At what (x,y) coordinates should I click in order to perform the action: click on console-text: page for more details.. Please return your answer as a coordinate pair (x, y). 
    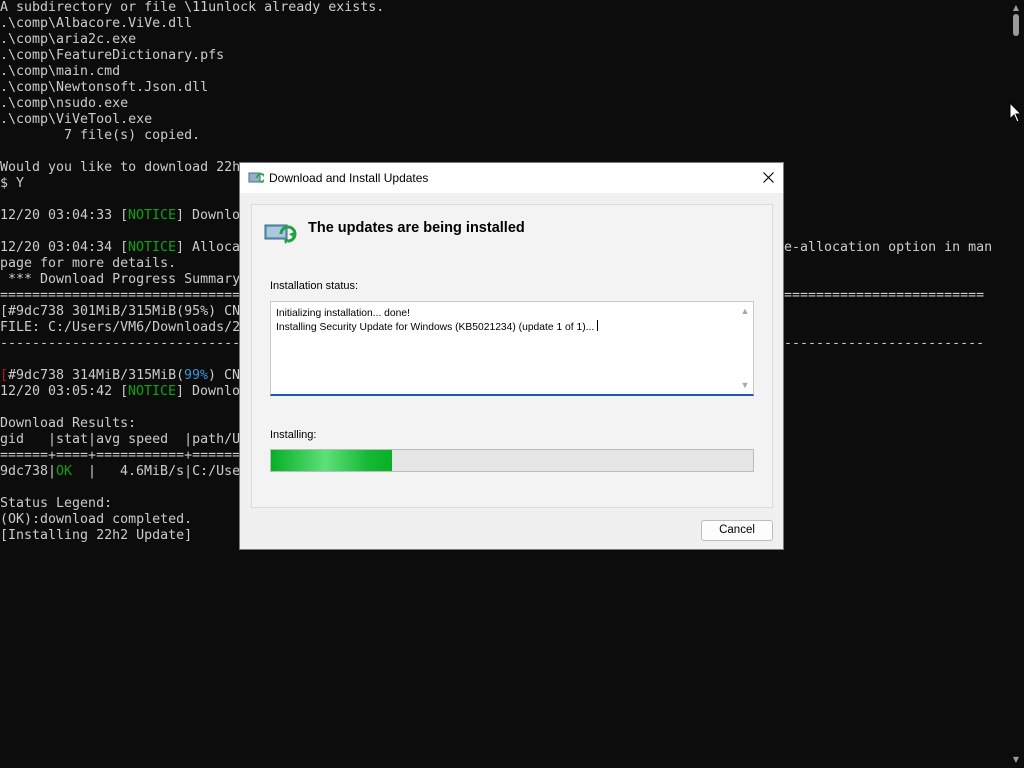
    Looking at the image, I should click on (88, 263).